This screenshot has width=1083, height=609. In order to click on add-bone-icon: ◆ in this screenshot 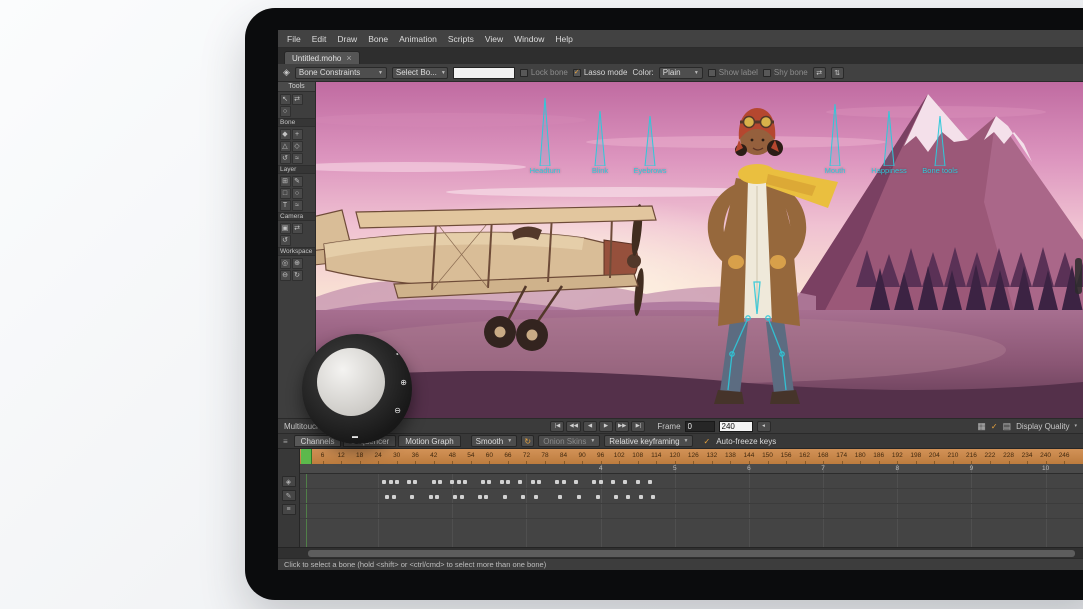, I will do `click(285, 134)`.